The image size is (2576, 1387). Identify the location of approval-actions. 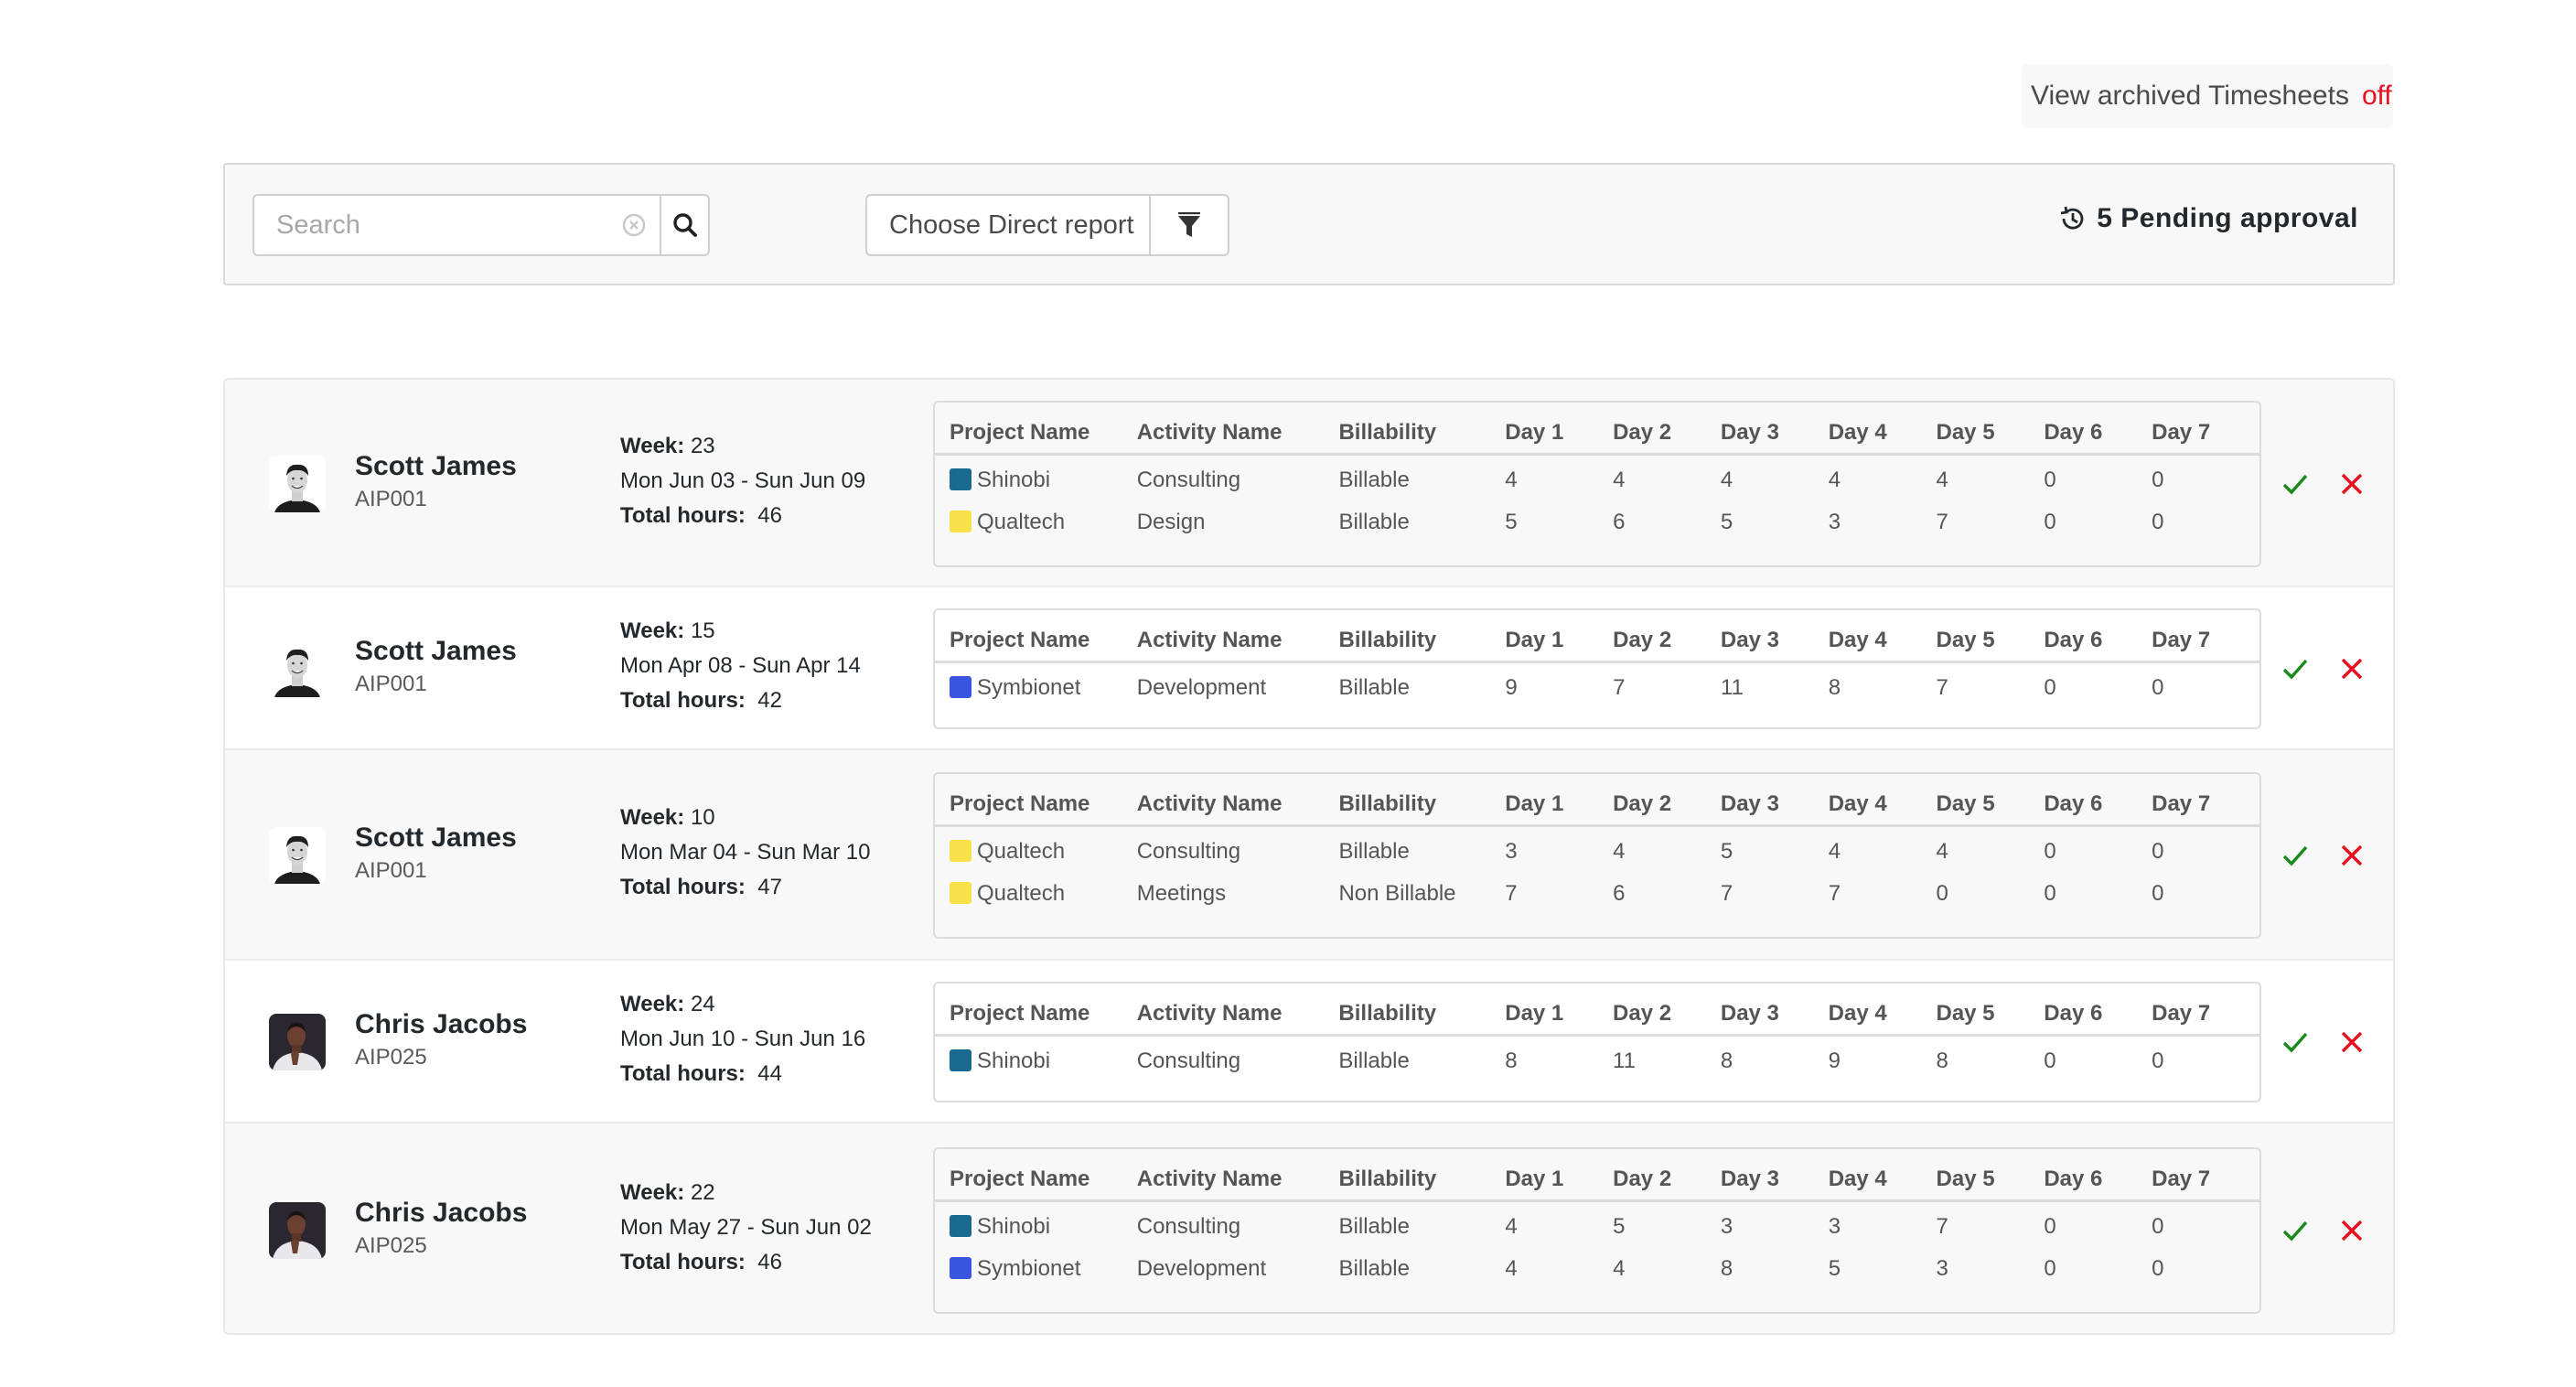
(2322, 1042).